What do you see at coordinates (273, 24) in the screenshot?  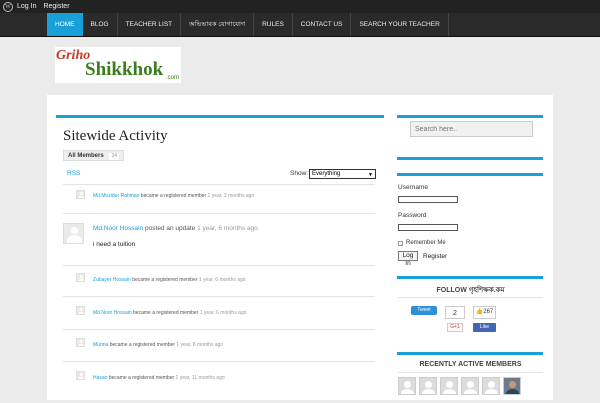 I see `nav-rules: RULES` at bounding box center [273, 24].